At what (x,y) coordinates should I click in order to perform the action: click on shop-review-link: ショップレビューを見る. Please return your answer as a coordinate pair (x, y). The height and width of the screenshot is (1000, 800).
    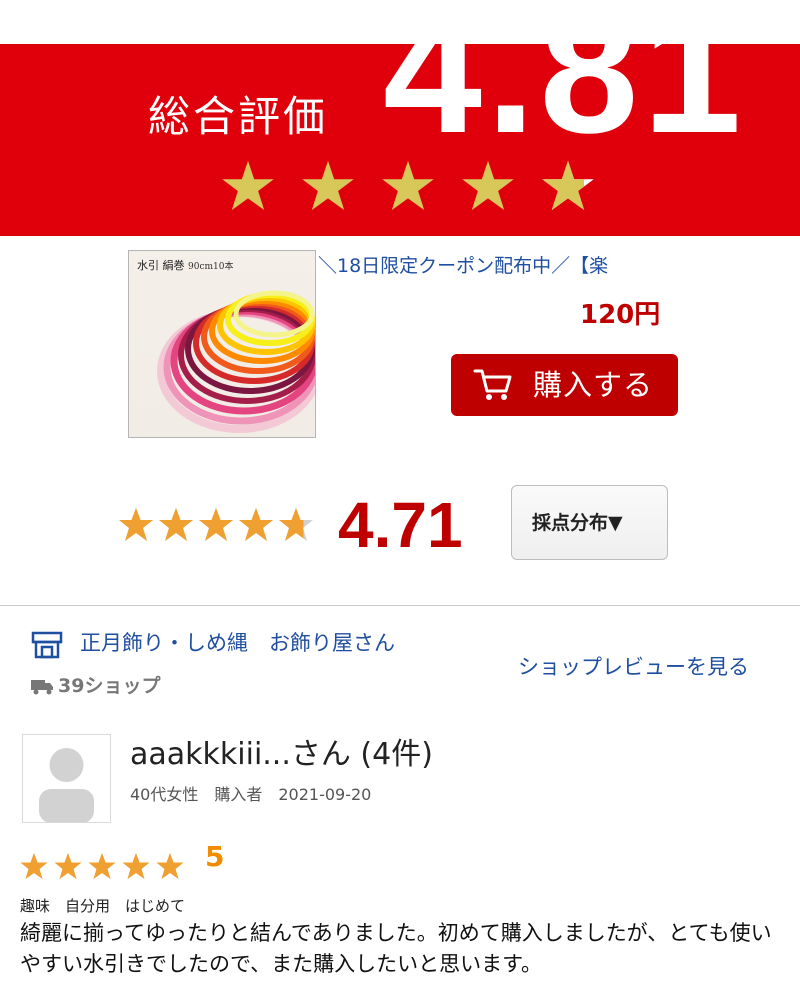
    Looking at the image, I should click on (633, 667).